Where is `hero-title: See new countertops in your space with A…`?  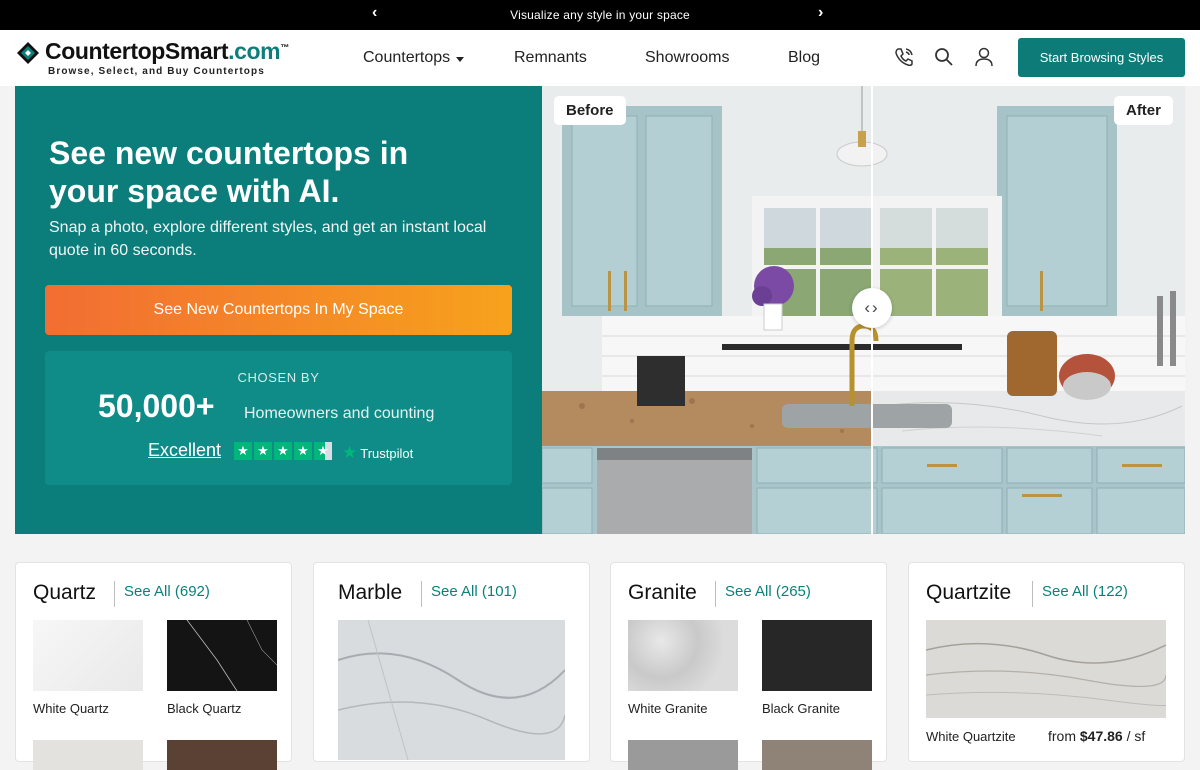 hero-title: See new countertops in your space with A… is located at coordinates (229, 172).